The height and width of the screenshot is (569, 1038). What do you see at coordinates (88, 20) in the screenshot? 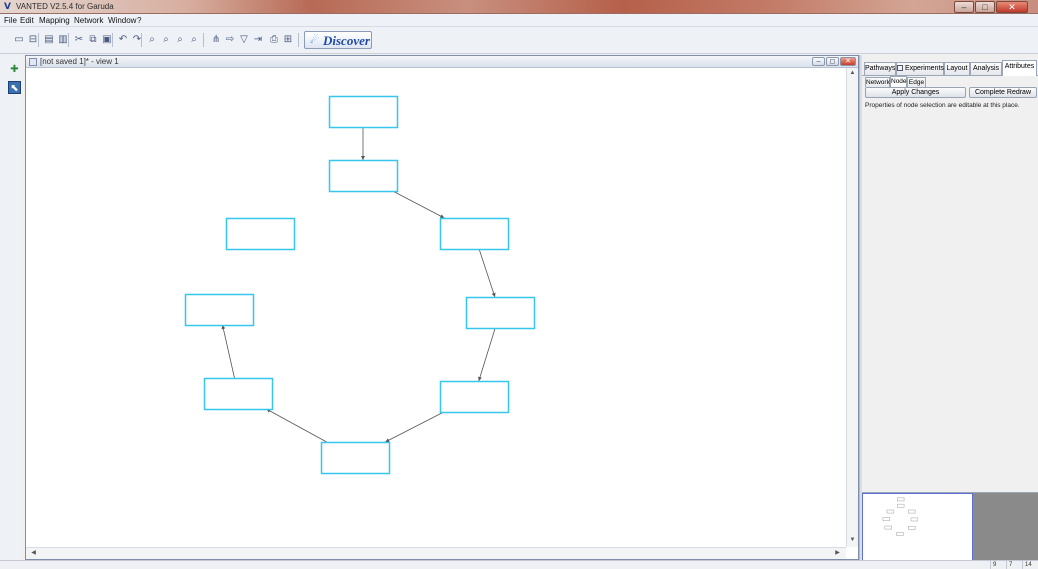
I see `menu-network: Network` at bounding box center [88, 20].